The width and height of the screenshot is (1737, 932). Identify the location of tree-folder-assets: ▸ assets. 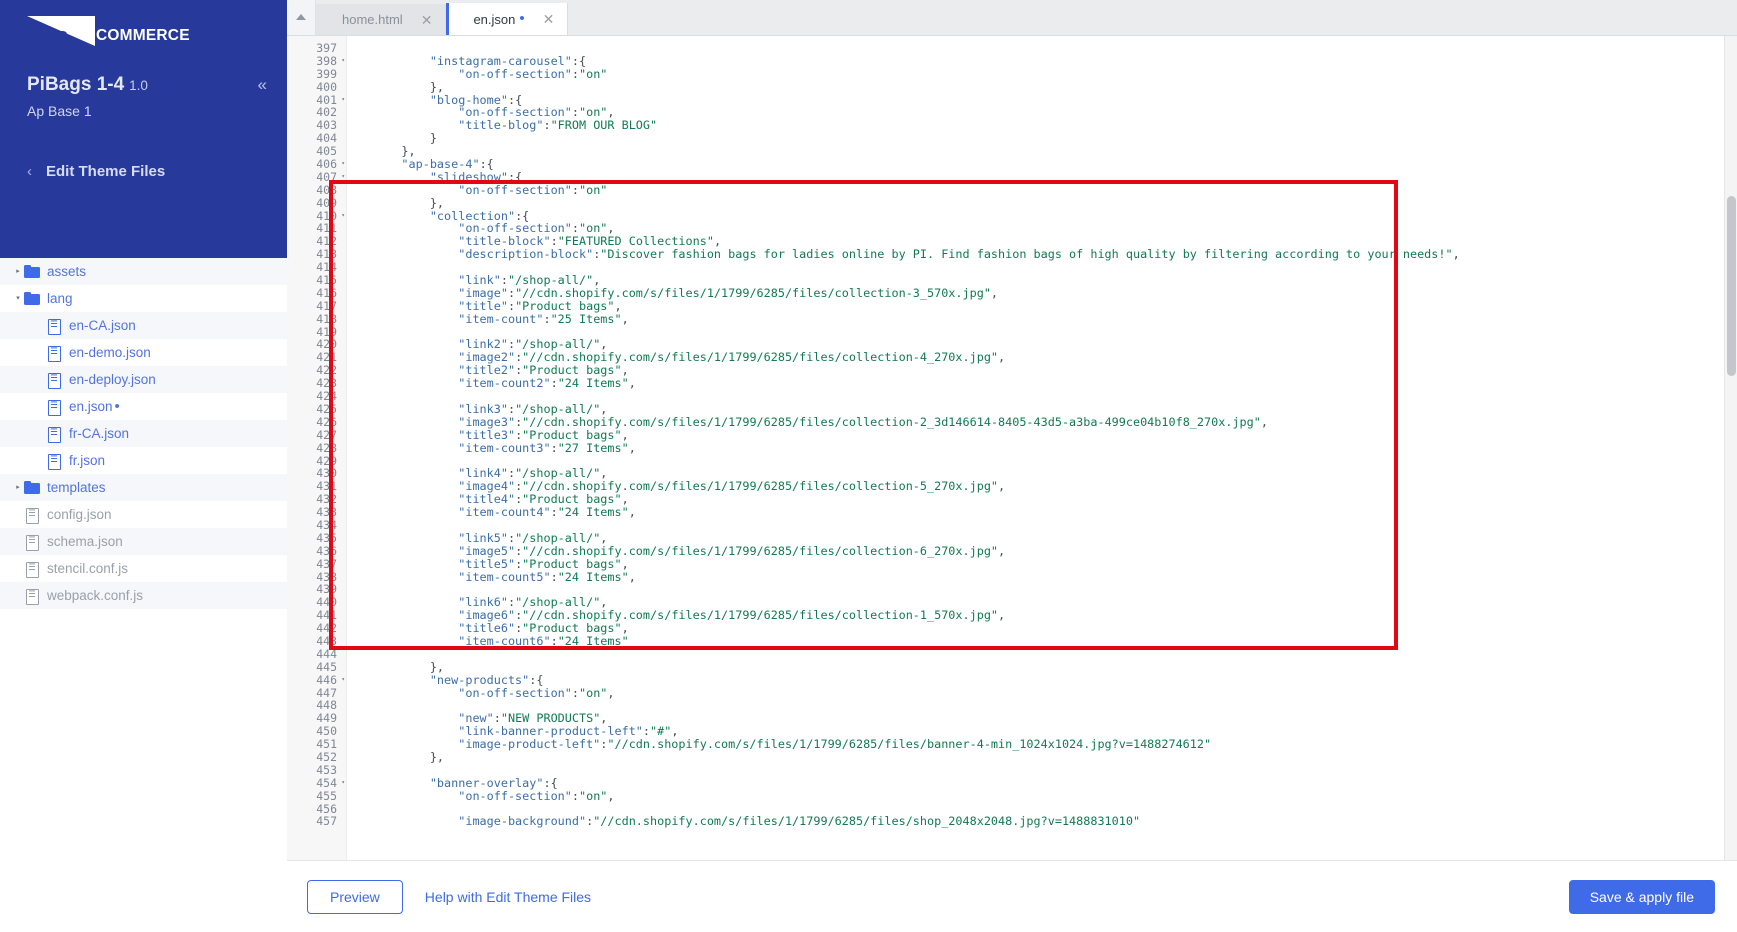
(143, 271).